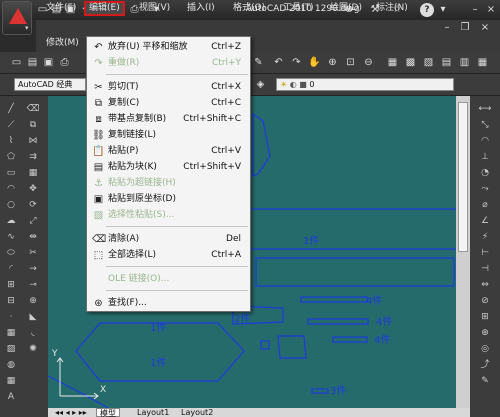 This screenshot has width=500, height=417. I want to click on dimension-angular-icon: ∠, so click(485, 221).